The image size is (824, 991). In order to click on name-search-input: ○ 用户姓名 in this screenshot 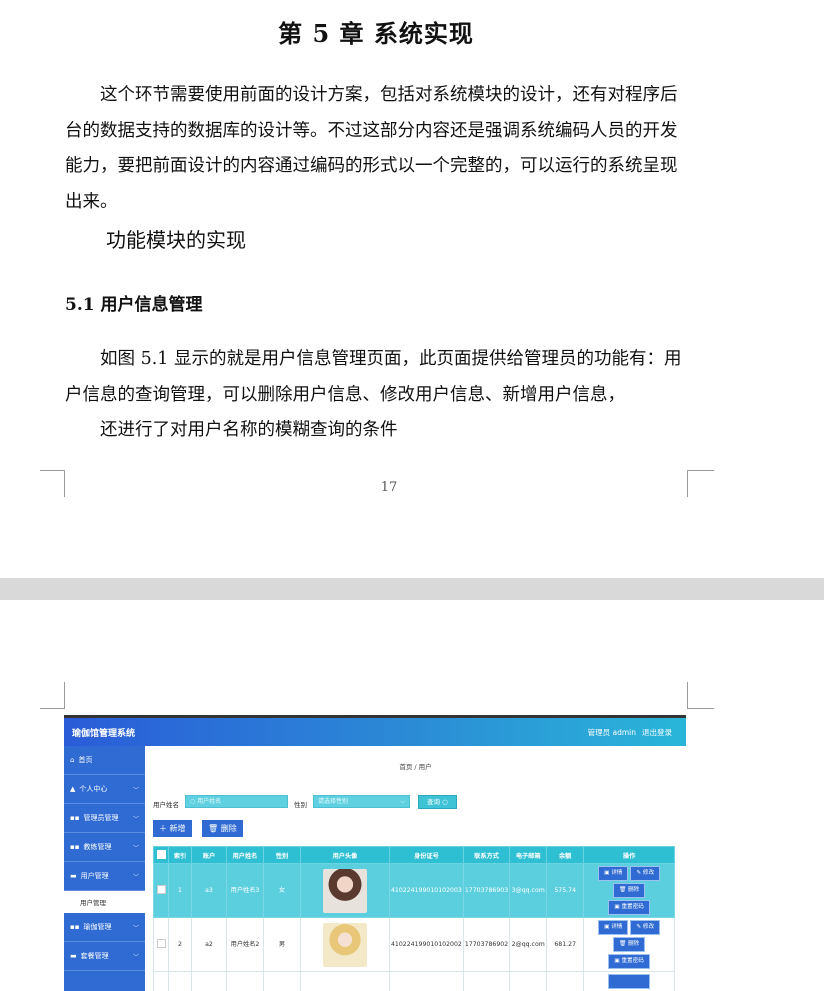, I will do `click(236, 801)`.